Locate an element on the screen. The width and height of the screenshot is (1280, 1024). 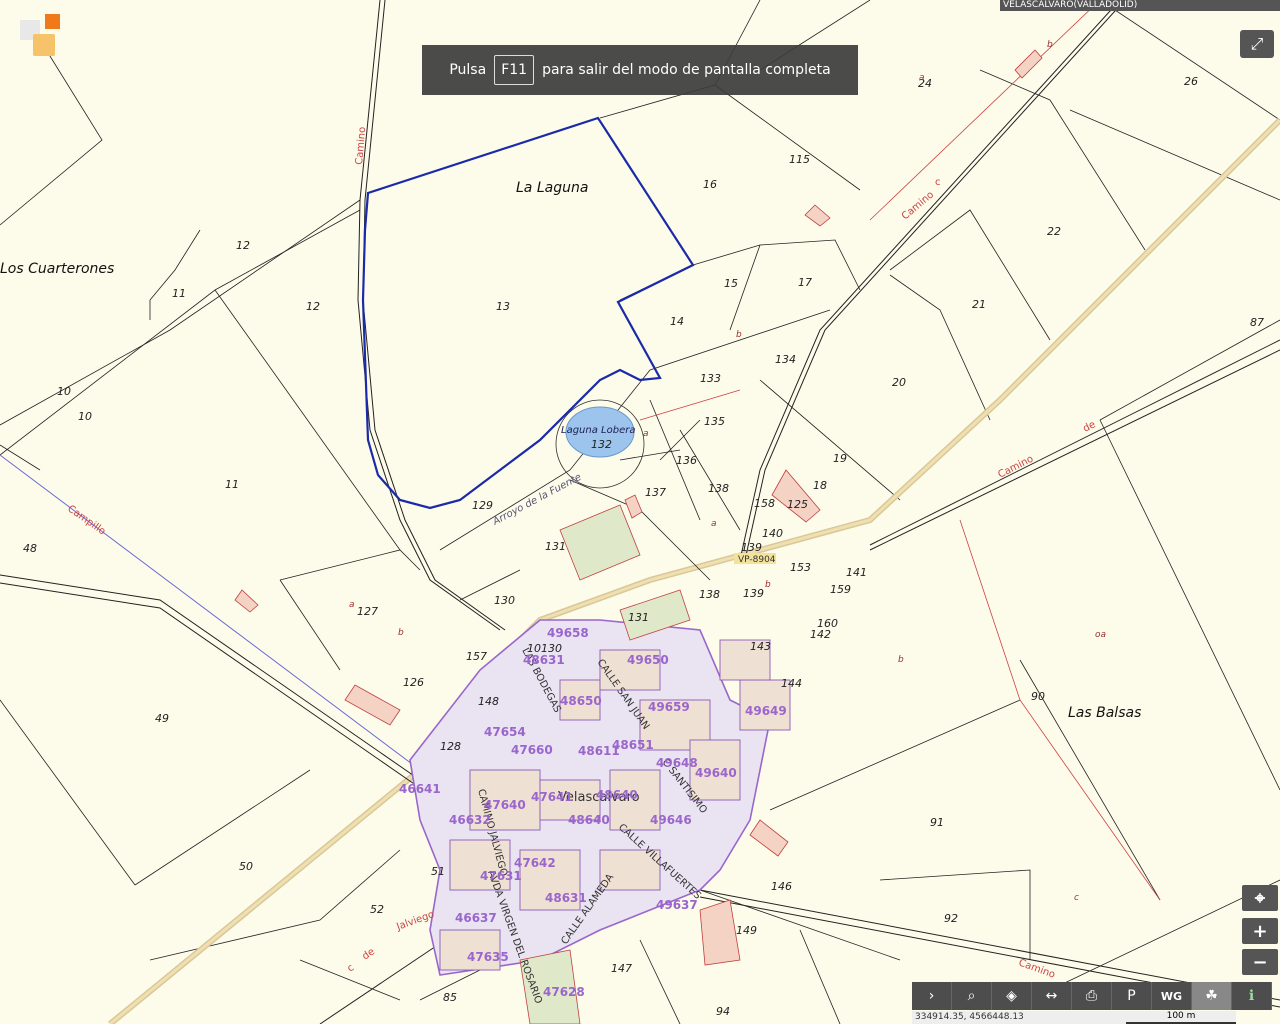
toolbar-layers-button: ◈ is located at coordinates (1012, 996).